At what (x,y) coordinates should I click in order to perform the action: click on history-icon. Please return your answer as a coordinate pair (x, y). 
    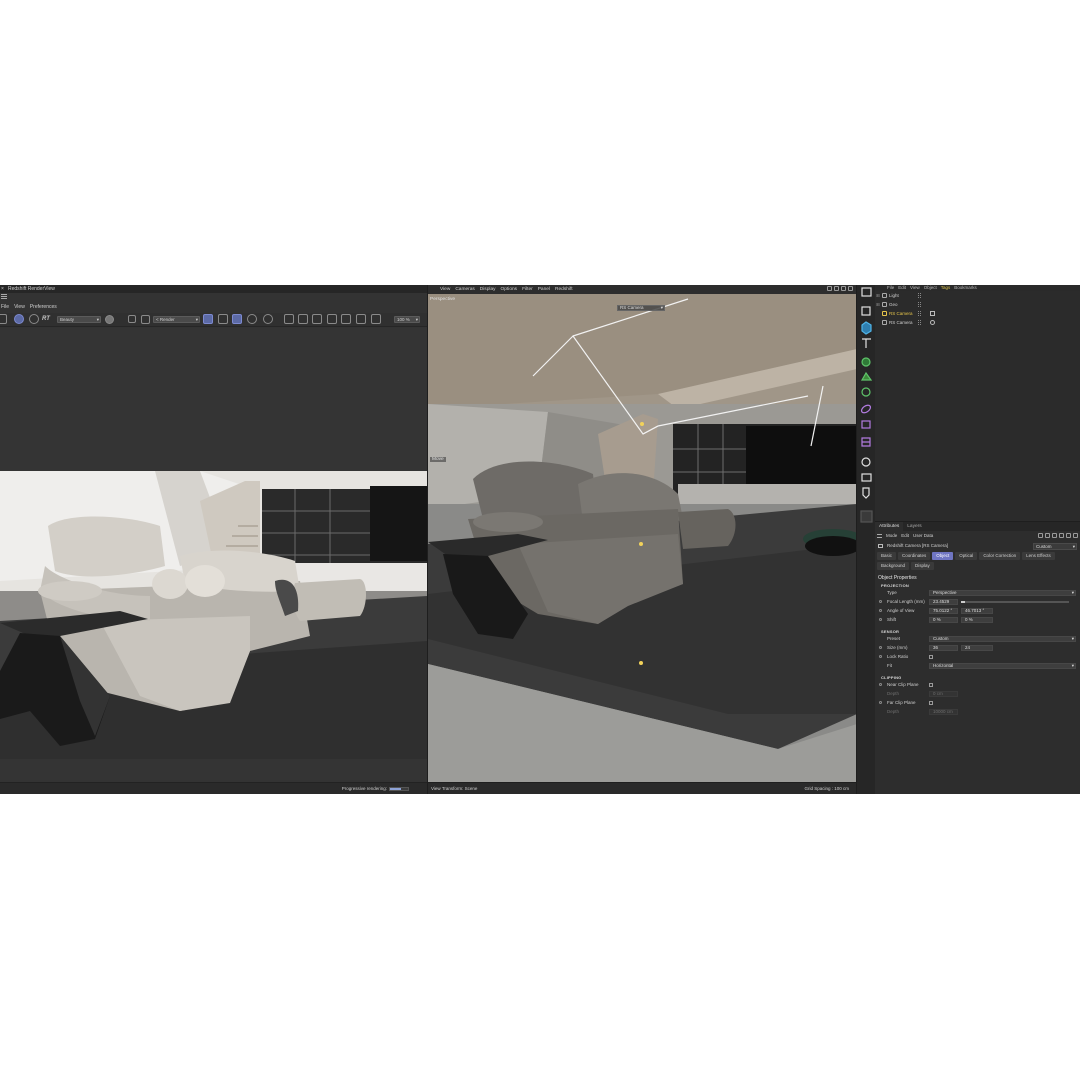
    Looking at the image, I should click on (376, 319).